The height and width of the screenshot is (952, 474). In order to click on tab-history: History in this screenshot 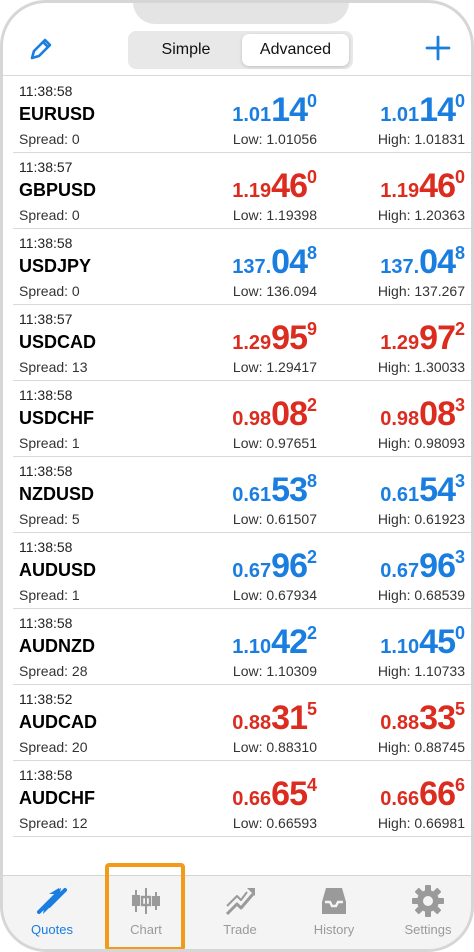, I will do `click(334, 912)`.